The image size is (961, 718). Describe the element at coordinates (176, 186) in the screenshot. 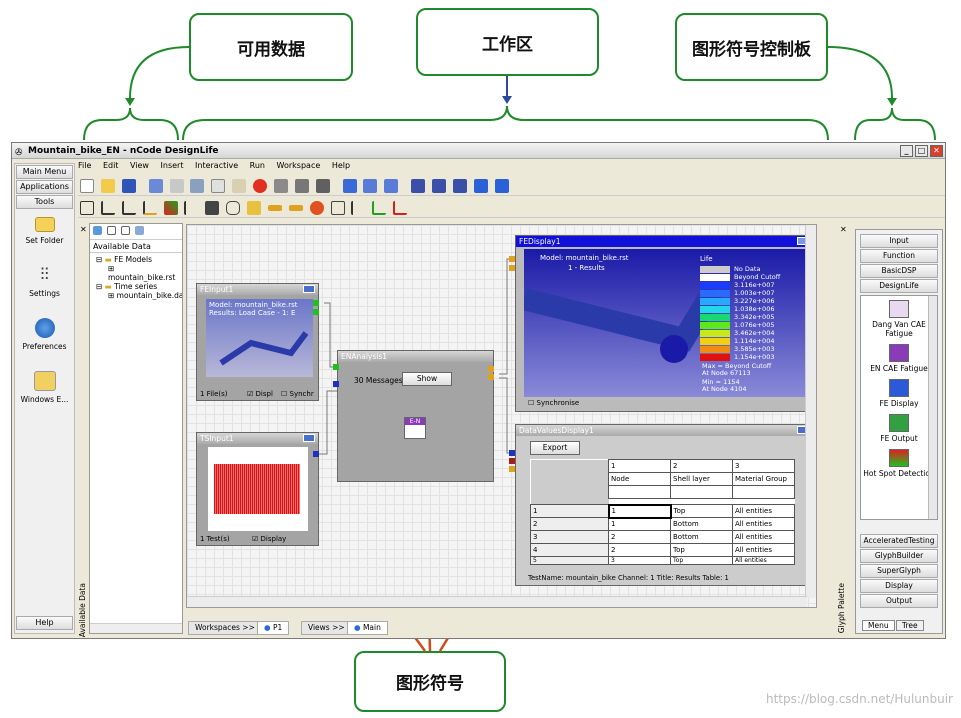

I see `redo-icon` at that location.